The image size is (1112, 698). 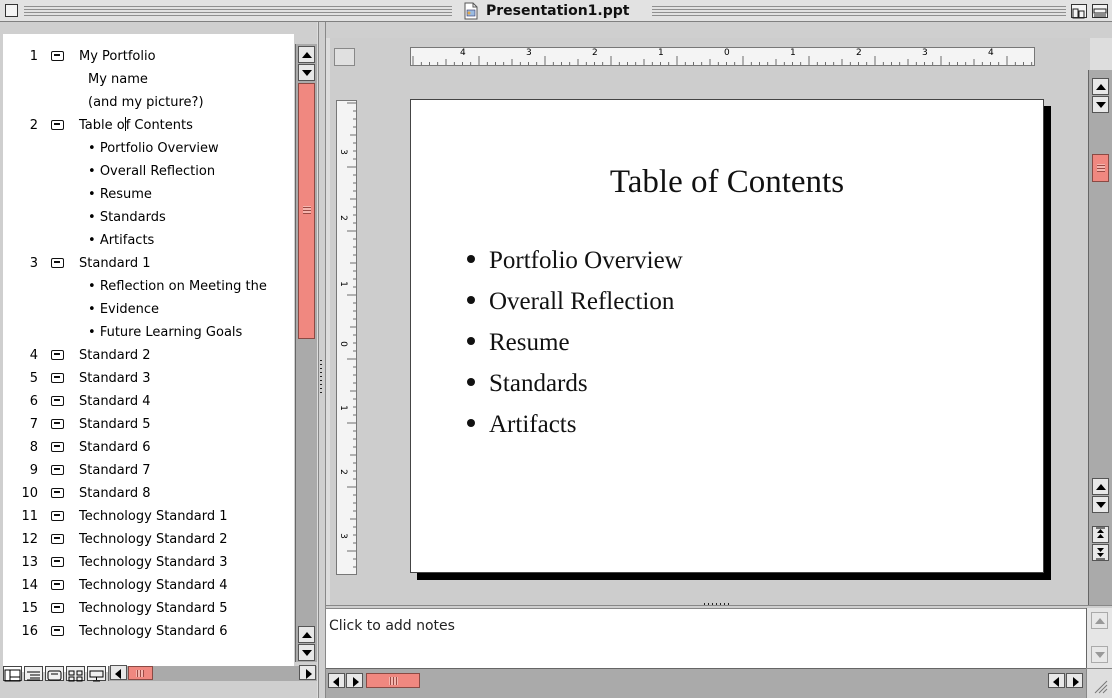 I want to click on collapse-box, so click(x=1100, y=11).